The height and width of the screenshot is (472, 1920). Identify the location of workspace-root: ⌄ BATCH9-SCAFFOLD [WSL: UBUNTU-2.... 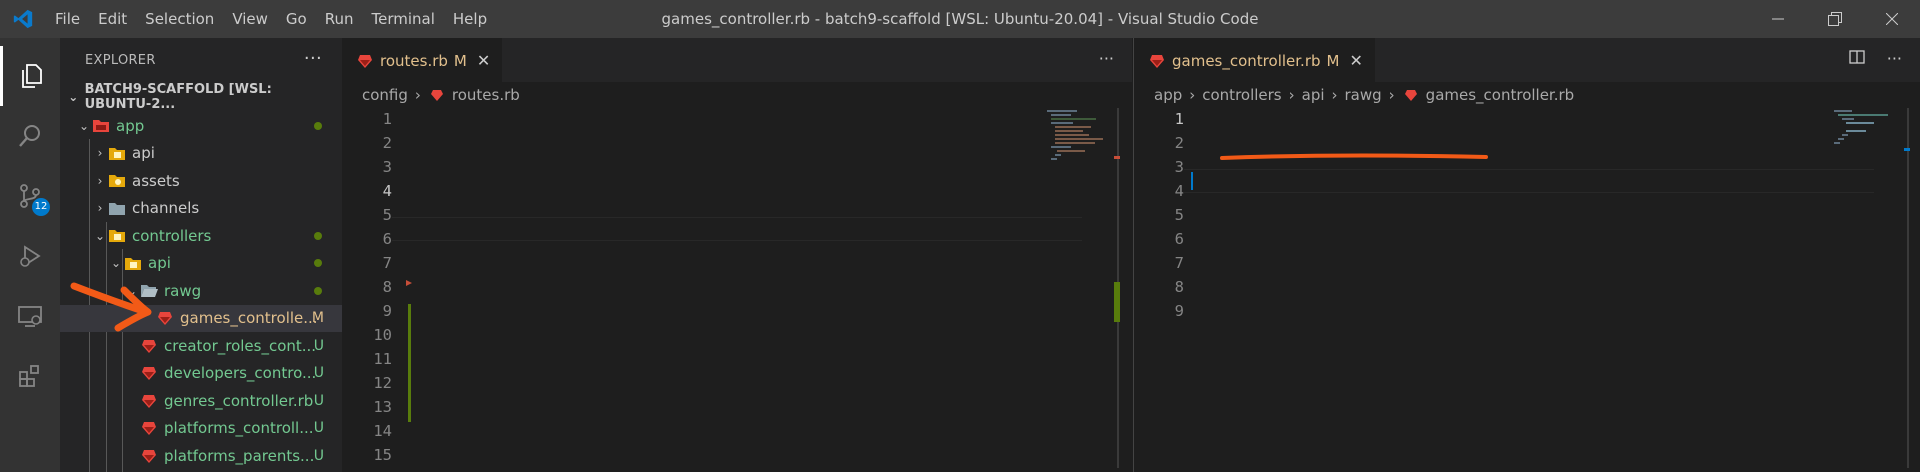
(201, 97).